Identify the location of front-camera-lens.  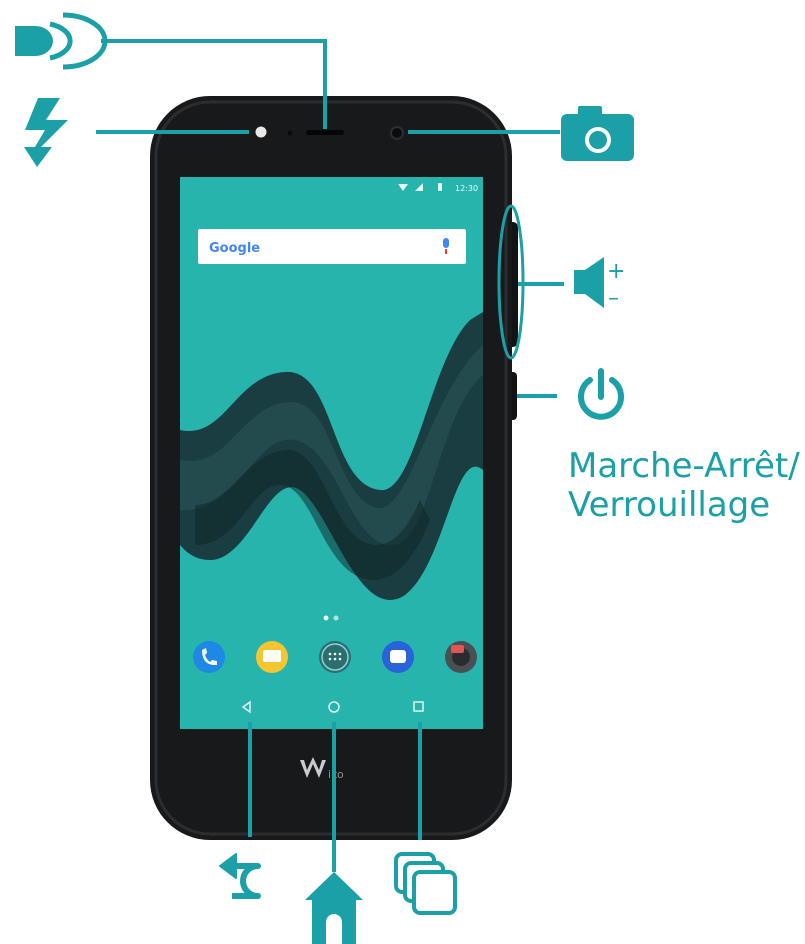
(397, 133).